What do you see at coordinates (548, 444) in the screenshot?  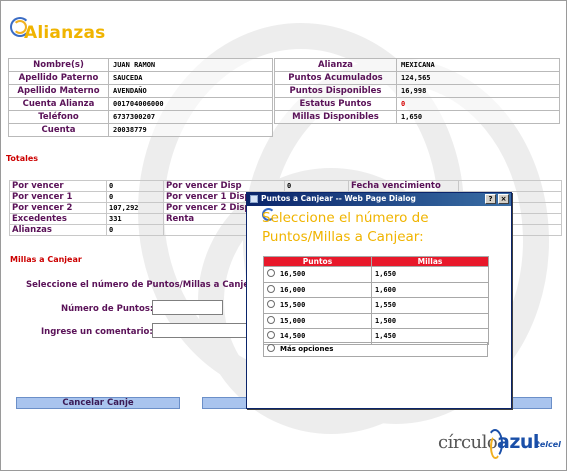 I see `logo-text-telcel: telcel` at bounding box center [548, 444].